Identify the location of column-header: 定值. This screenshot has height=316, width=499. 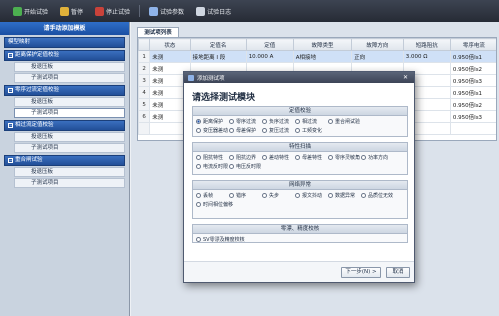
(269, 44).